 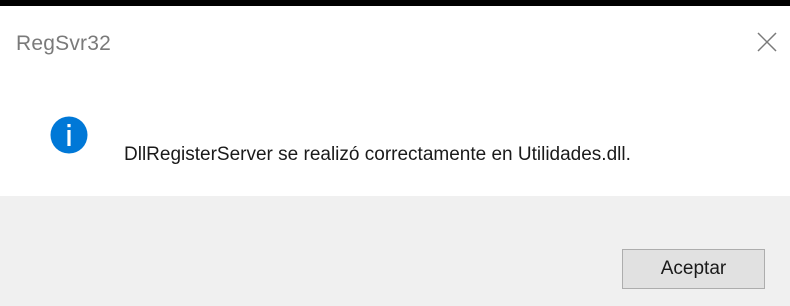 What do you see at coordinates (693, 269) in the screenshot?
I see `ok-button: Aceptar` at bounding box center [693, 269].